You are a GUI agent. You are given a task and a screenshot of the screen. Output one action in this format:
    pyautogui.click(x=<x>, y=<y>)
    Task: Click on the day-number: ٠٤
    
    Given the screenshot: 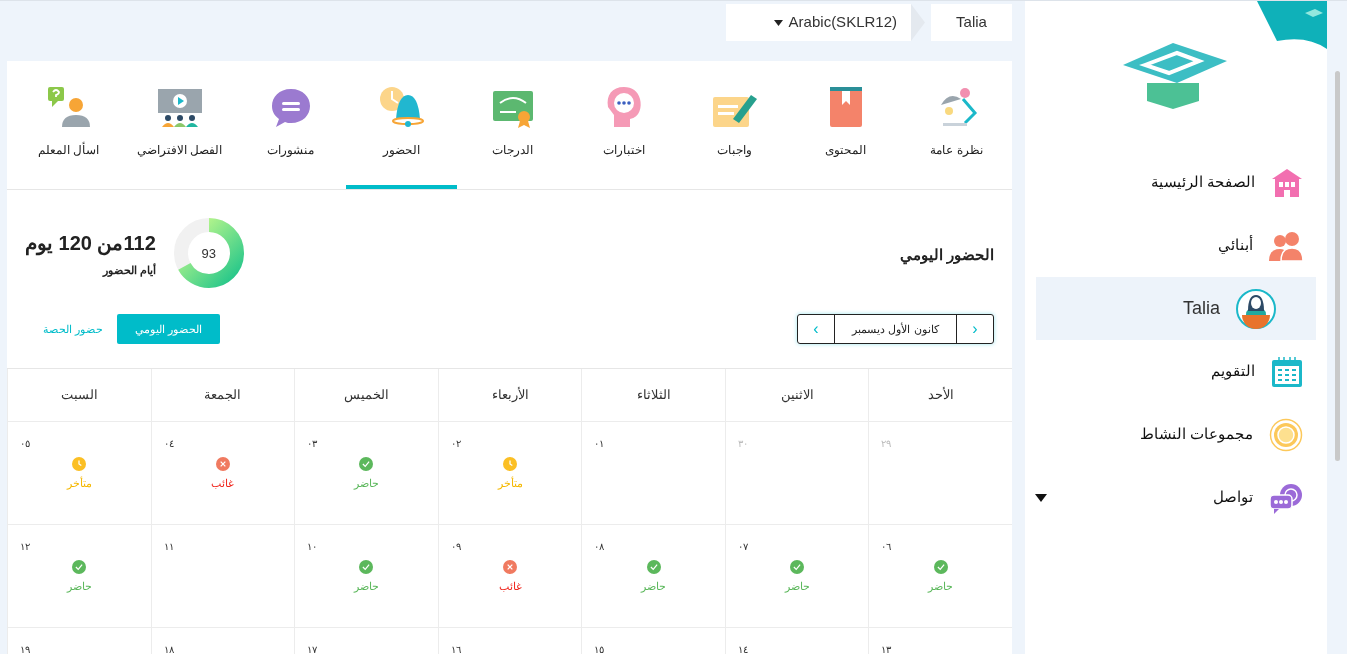 What is the action you would take?
    pyautogui.click(x=168, y=444)
    